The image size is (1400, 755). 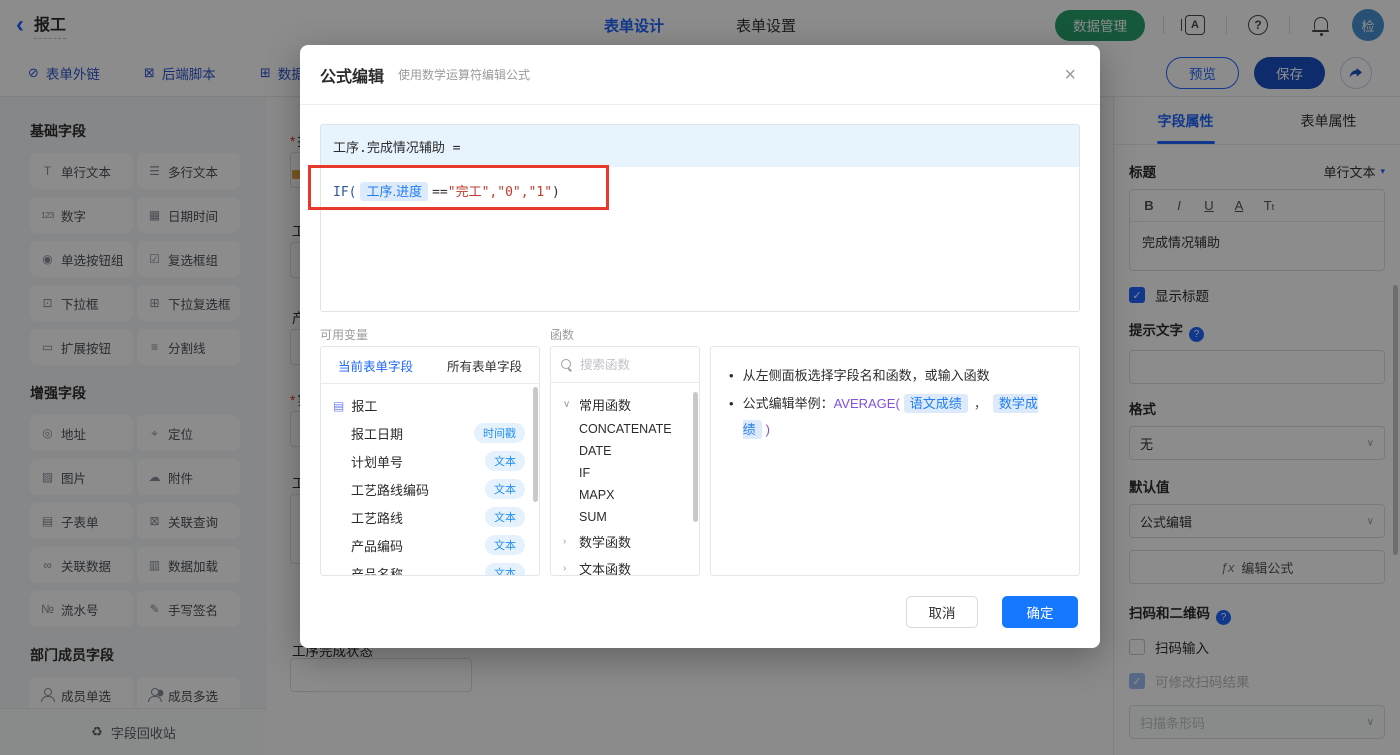 I want to click on variable-item: 报工日期 时间戳, so click(x=430, y=433).